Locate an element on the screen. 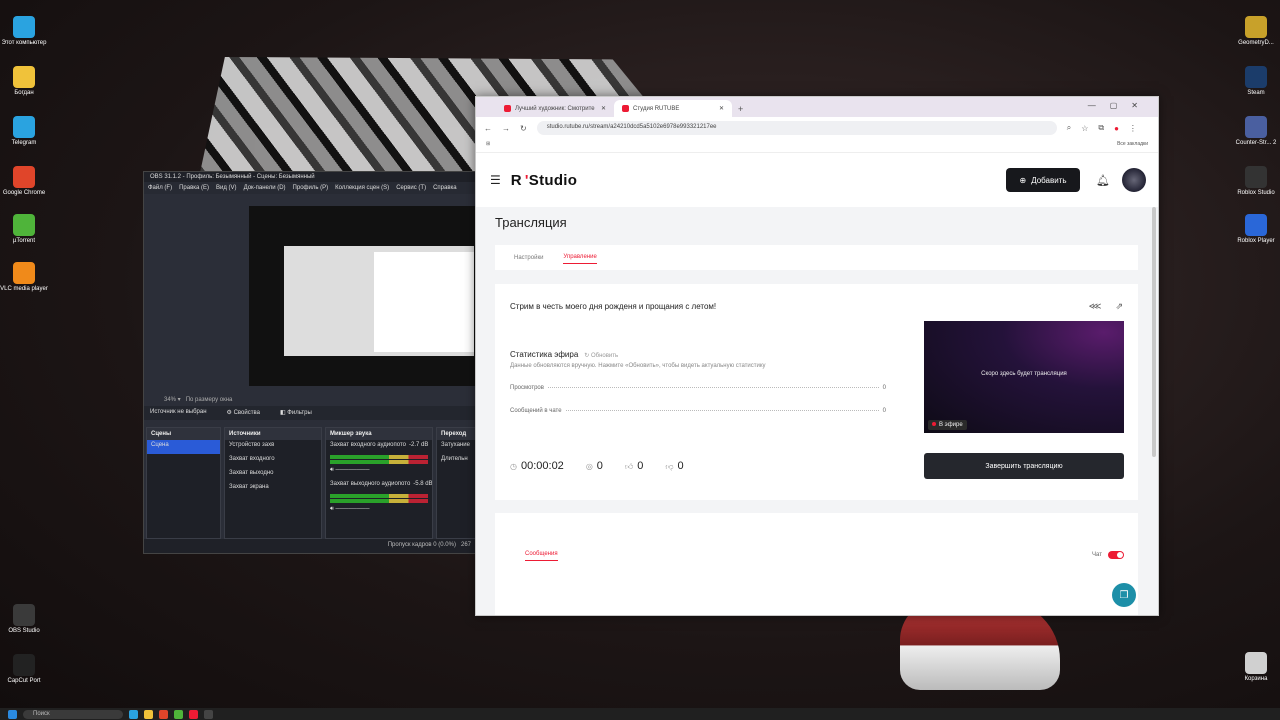 This screenshot has height=720, width=1280. desktop-icon: Telegram is located at coordinates (24, 131).